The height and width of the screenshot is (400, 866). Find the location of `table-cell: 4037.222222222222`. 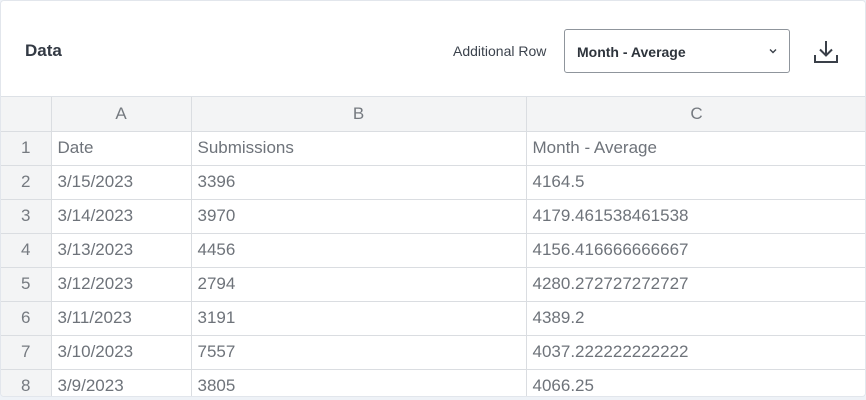

table-cell: 4037.222222222222 is located at coordinates (695, 352).